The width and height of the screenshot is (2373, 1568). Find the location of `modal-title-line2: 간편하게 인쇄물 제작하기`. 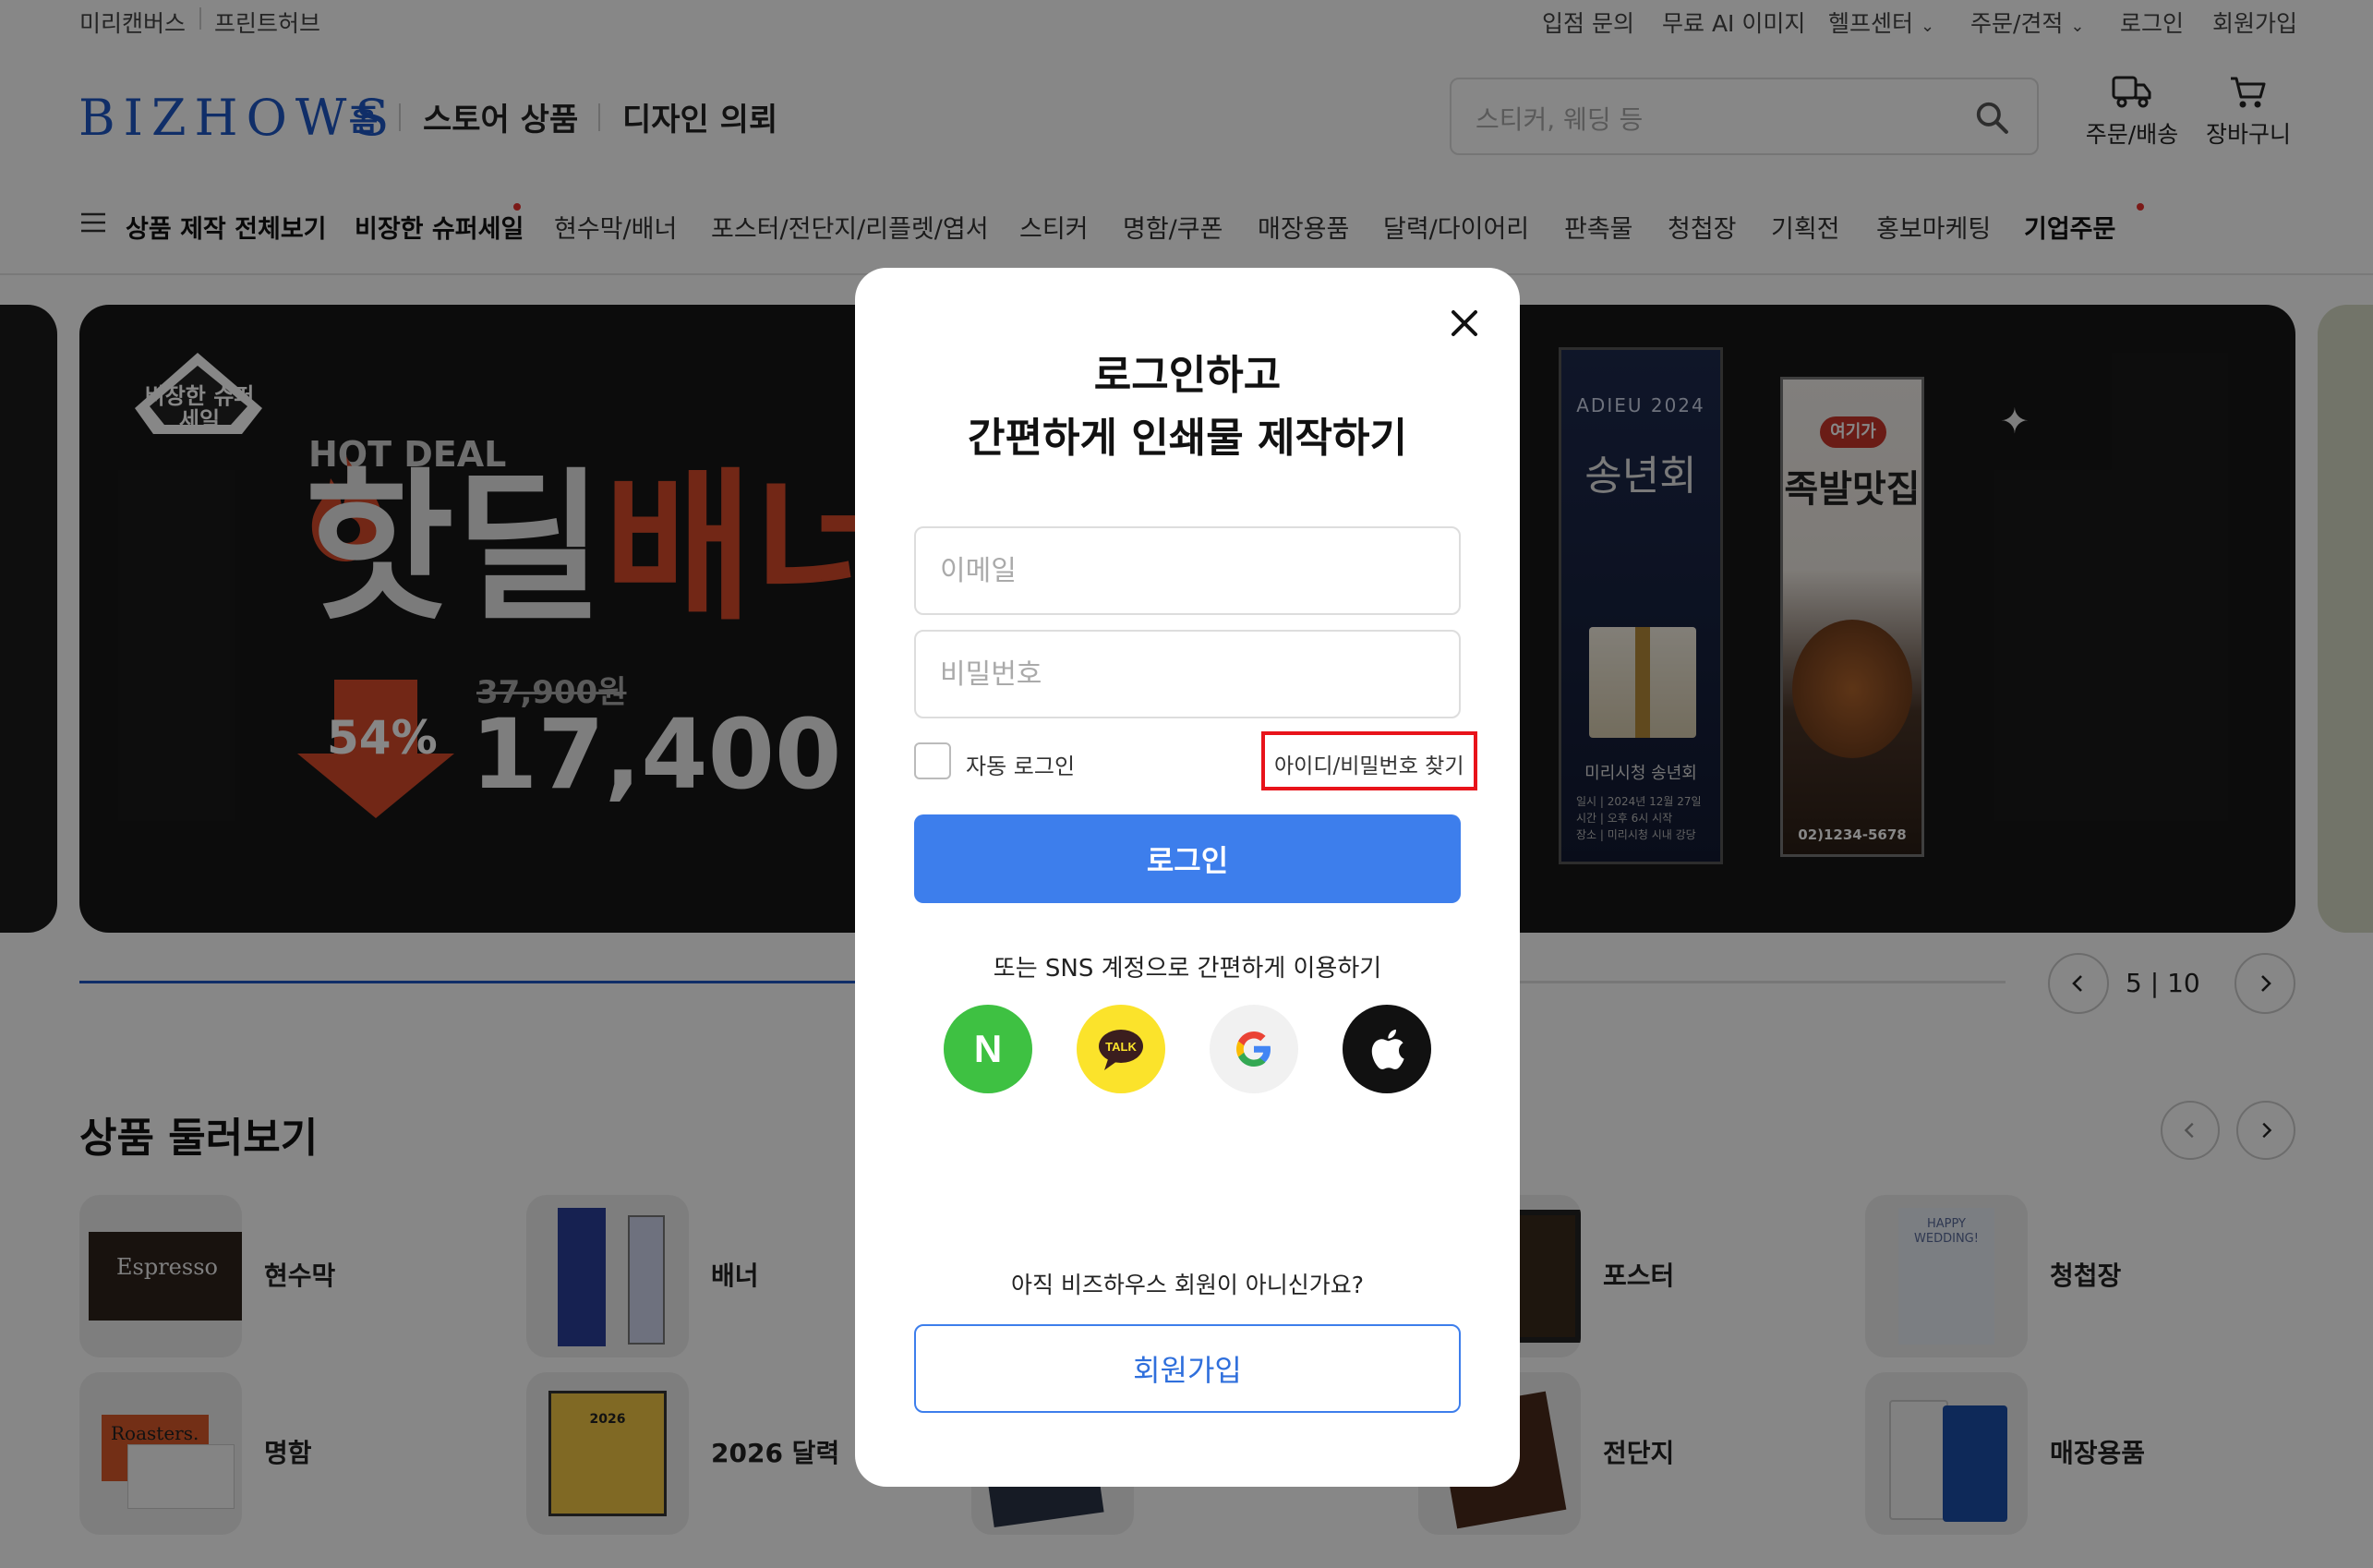

modal-title-line2: 간편하게 인쇄물 제작하기 is located at coordinates (1188, 438).